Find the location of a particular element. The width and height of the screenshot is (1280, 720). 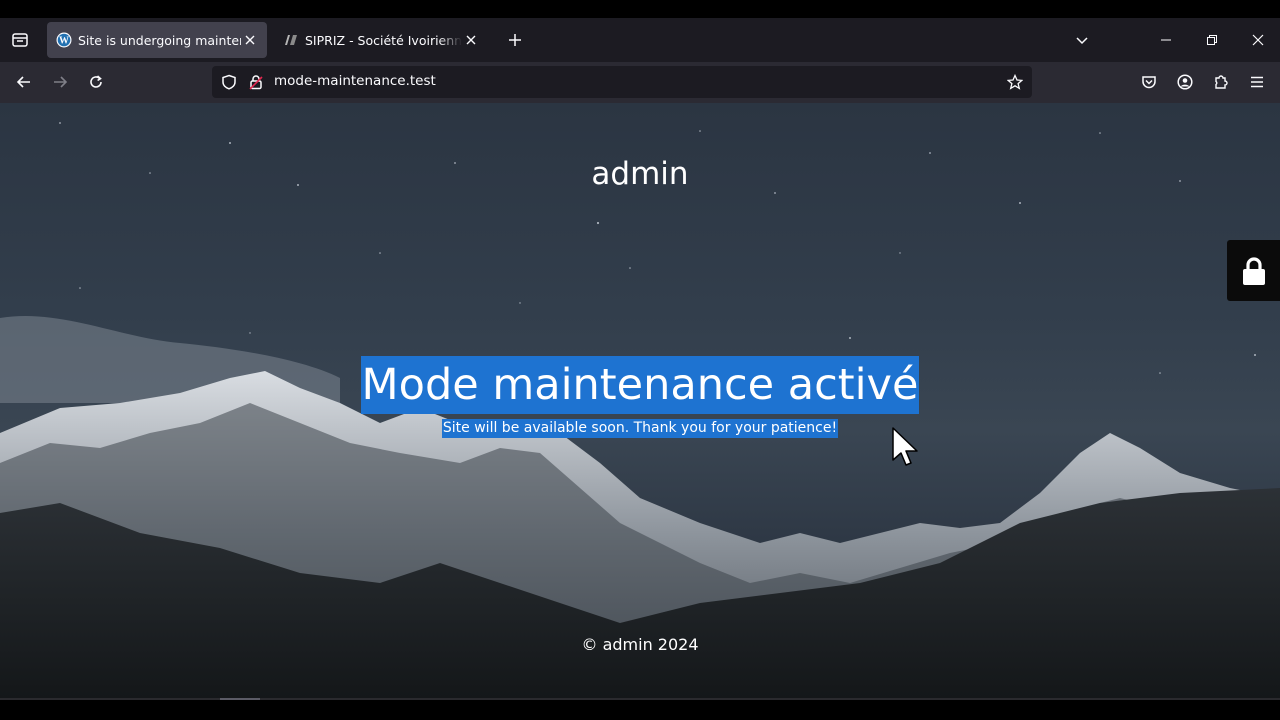

tab-sipriz: SIPRIZ - Société Ivoirienne de P is located at coordinates (381, 40).